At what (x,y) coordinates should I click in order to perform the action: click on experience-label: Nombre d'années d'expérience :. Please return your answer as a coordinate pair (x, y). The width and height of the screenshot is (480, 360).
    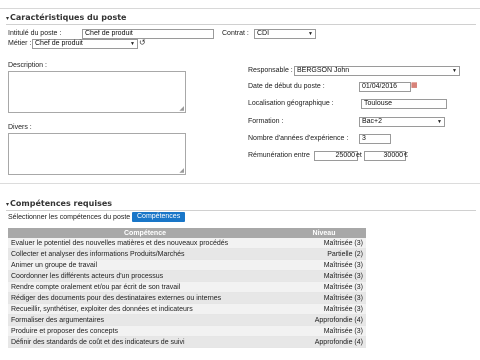
    Looking at the image, I should click on (298, 138).